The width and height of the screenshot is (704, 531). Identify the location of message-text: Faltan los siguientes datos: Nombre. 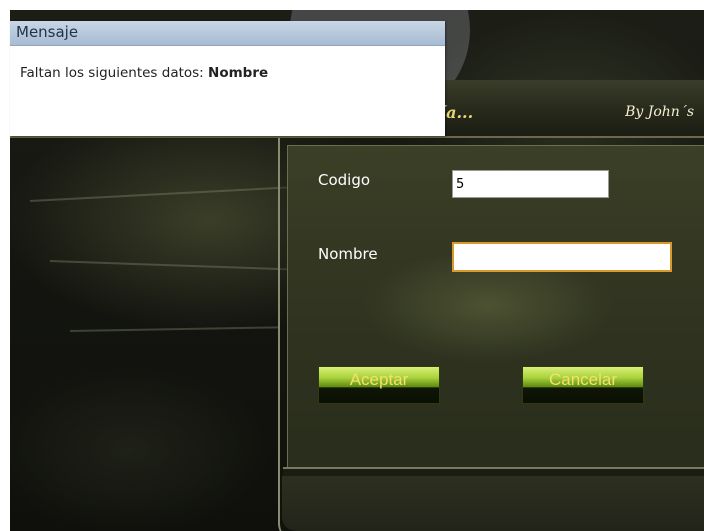
(144, 73).